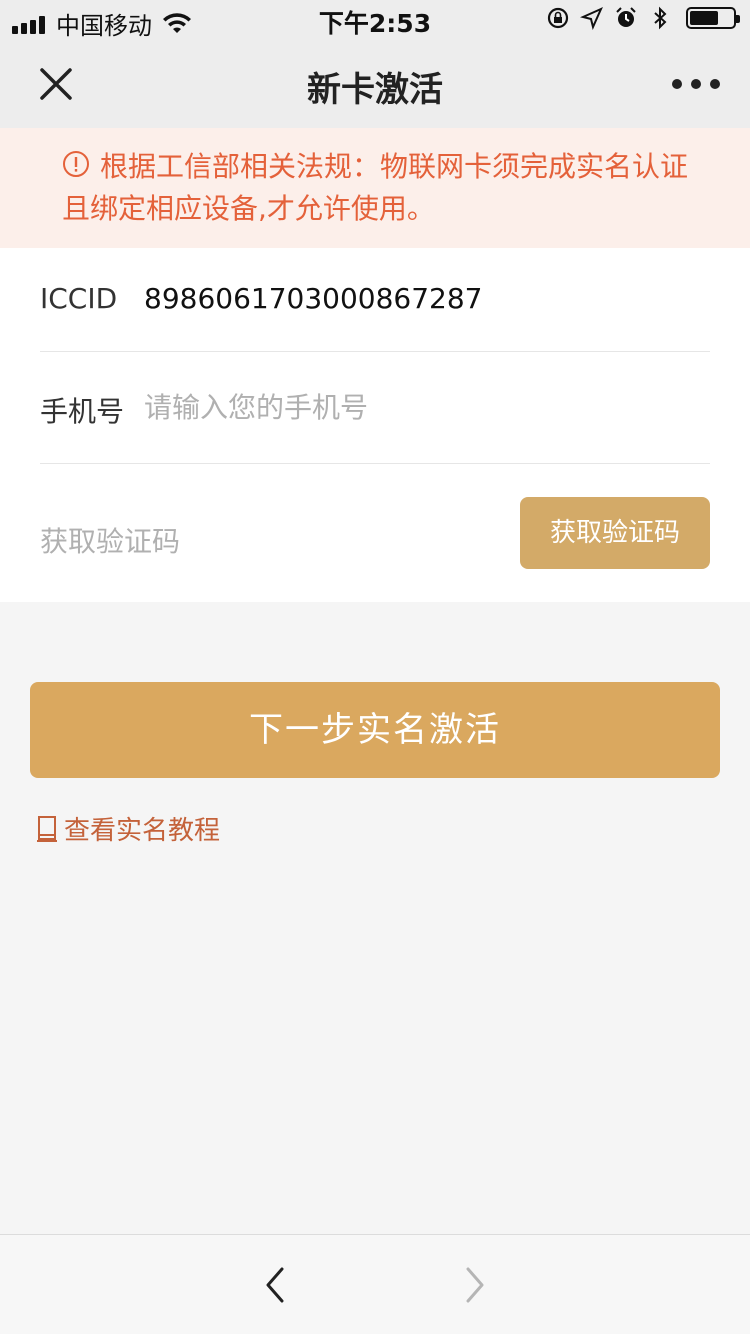 This screenshot has width=750, height=1334. What do you see at coordinates (313, 298) in the screenshot?
I see `iccid-value: 89860617030008672​87` at bounding box center [313, 298].